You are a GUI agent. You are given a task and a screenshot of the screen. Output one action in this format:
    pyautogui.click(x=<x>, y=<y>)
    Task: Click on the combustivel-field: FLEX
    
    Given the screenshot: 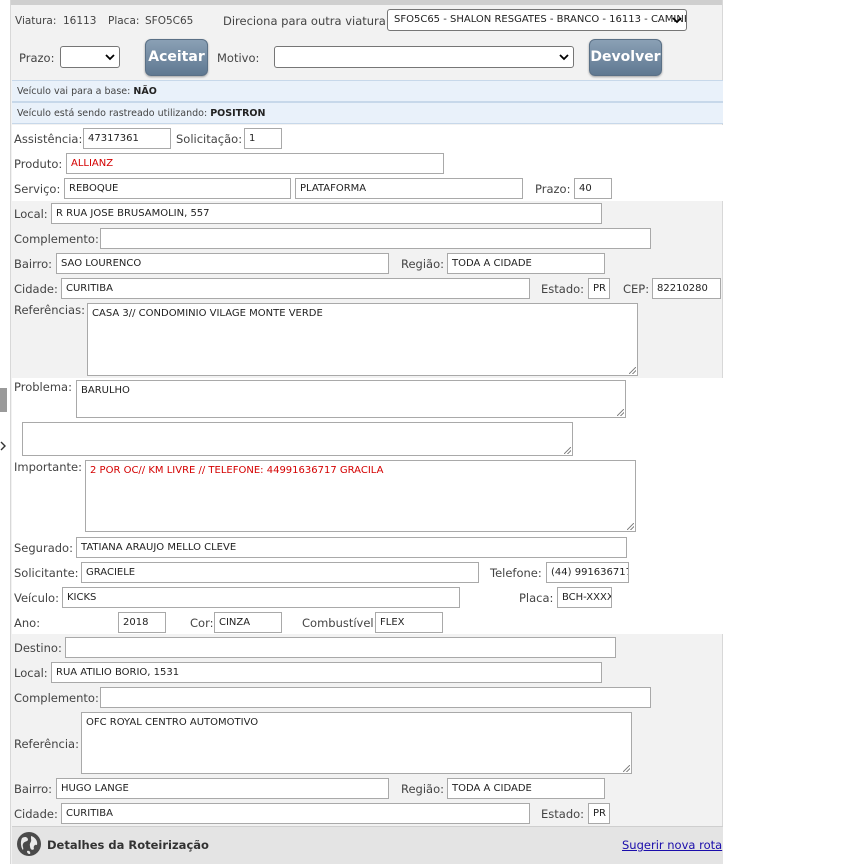 What is the action you would take?
    pyautogui.click(x=409, y=622)
    